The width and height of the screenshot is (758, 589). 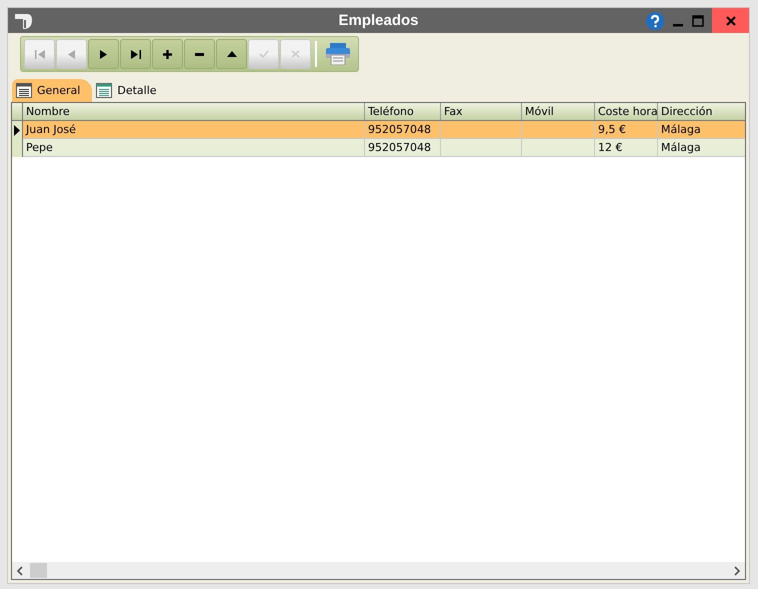 What do you see at coordinates (52, 90) in the screenshot?
I see `tab: General` at bounding box center [52, 90].